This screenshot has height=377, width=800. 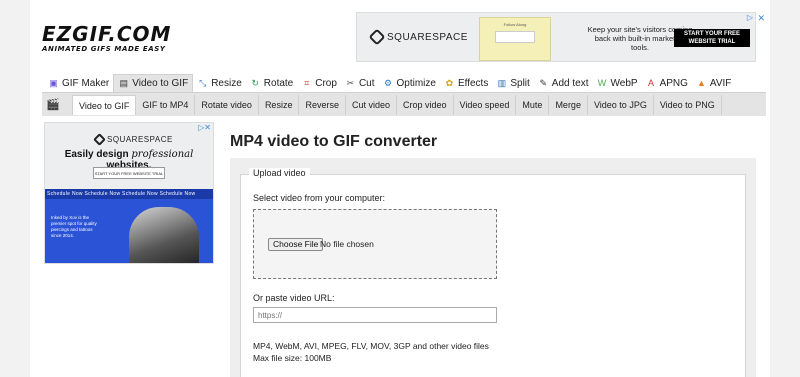 I want to click on ad-choices-icon: ▷✕, so click(x=204, y=127).